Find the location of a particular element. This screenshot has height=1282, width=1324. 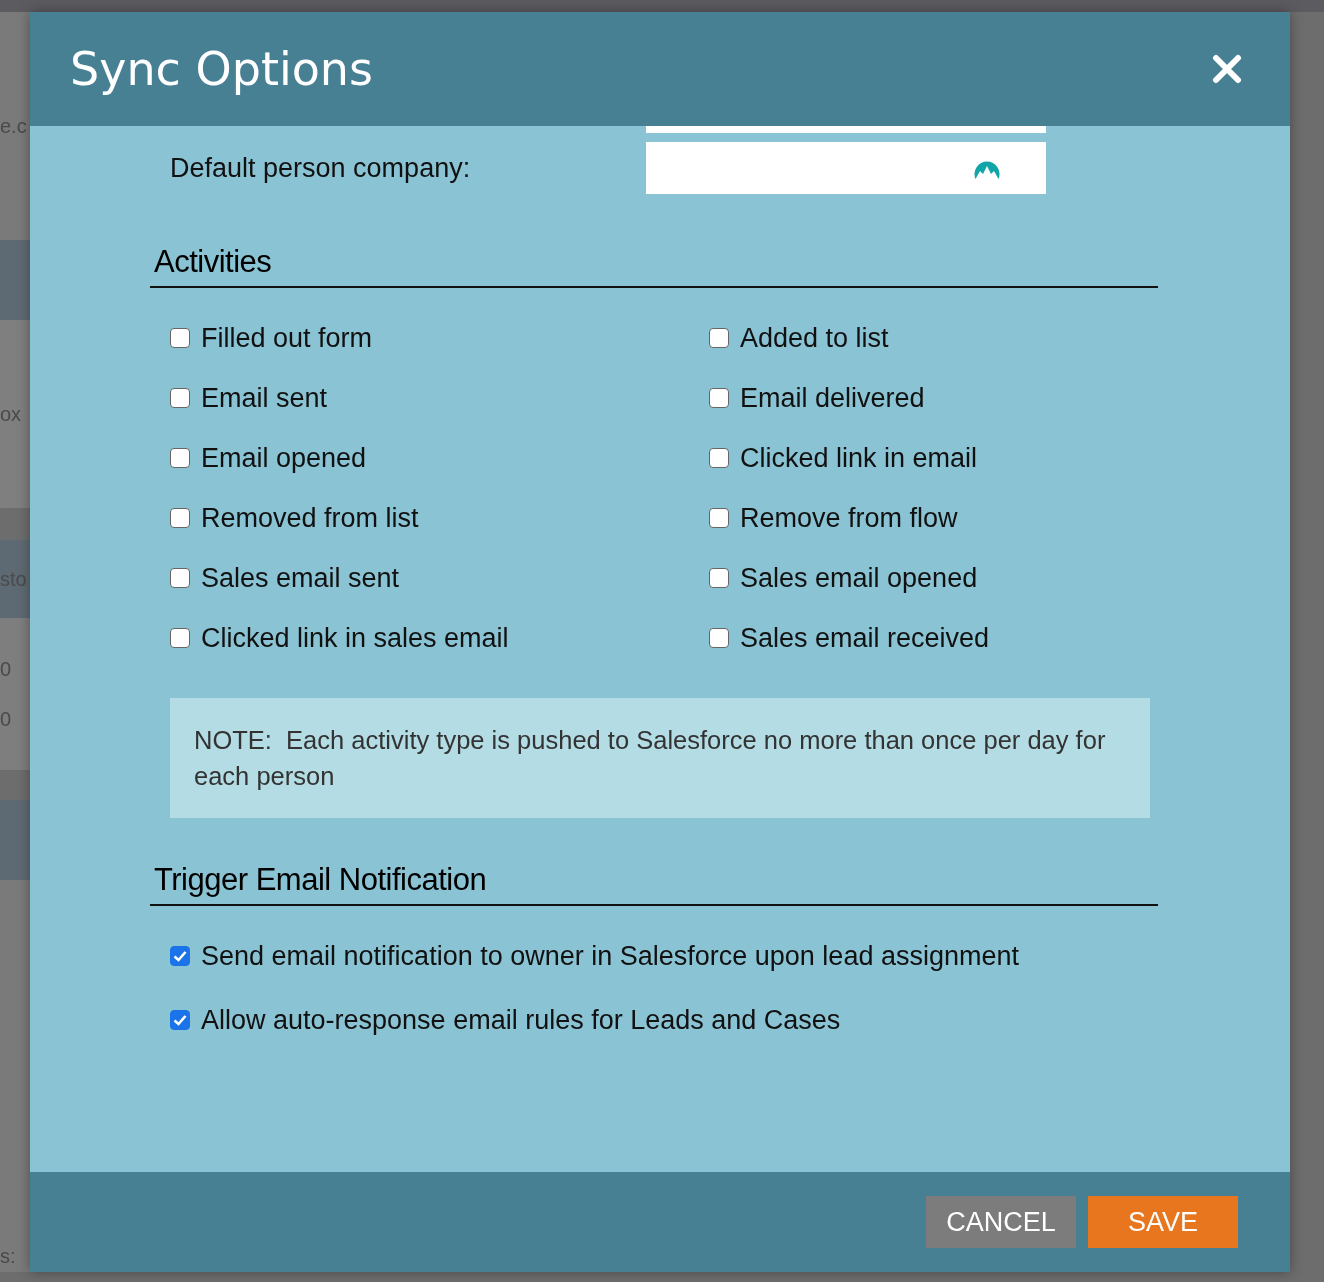

close-icon is located at coordinates (1227, 69).